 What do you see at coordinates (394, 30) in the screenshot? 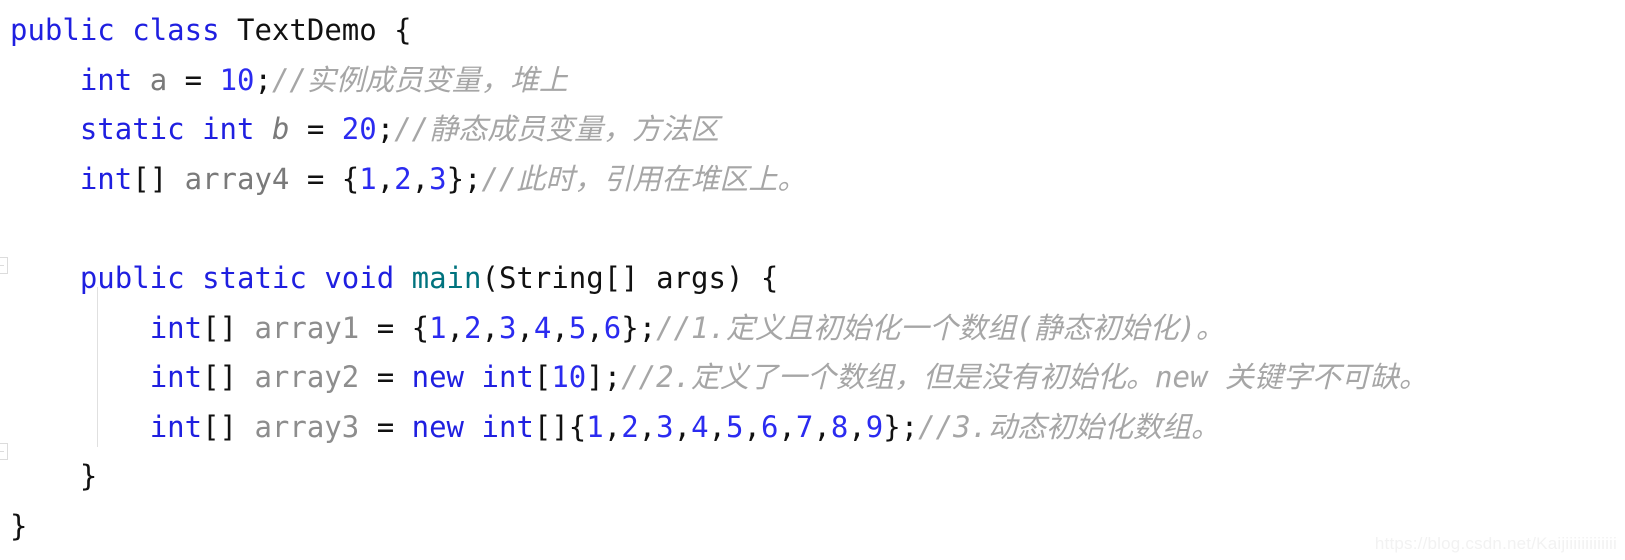
I see `code-token-punct: {` at bounding box center [394, 30].